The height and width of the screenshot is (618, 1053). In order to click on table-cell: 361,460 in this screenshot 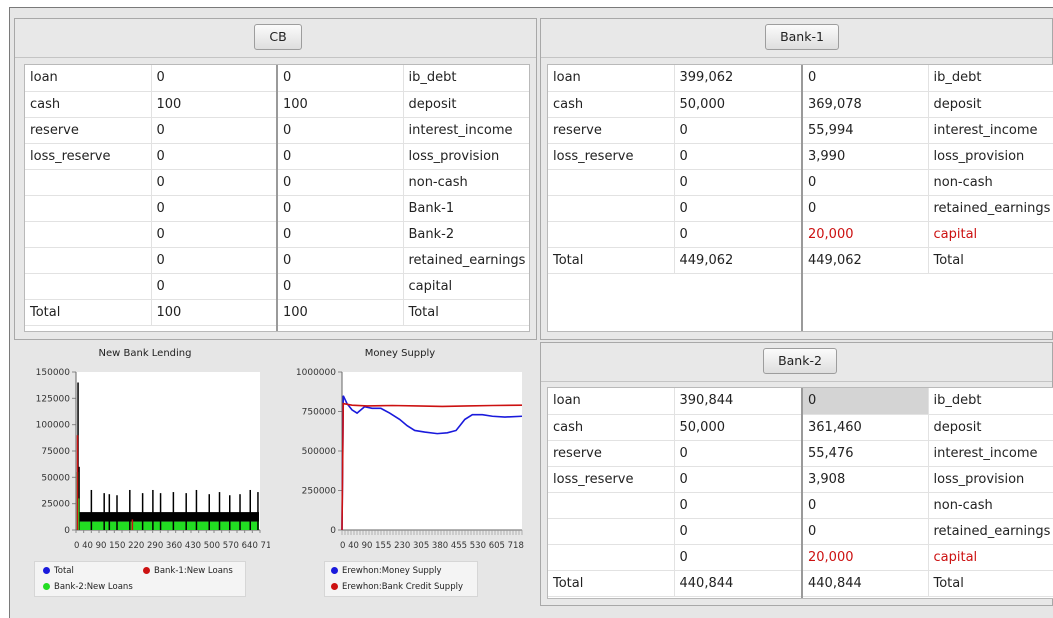, I will do `click(865, 427)`.